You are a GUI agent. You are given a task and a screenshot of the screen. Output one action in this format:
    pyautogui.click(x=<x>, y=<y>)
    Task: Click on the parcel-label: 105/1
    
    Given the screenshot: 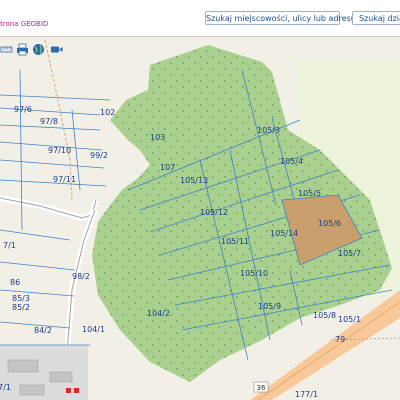 What is the action you would take?
    pyautogui.click(x=349, y=319)
    